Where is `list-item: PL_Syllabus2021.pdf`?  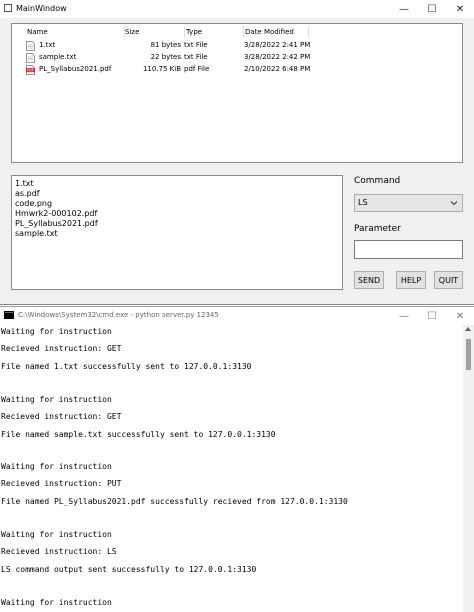
list-item: PL_Syllabus2021.pdf is located at coordinates (56, 223).